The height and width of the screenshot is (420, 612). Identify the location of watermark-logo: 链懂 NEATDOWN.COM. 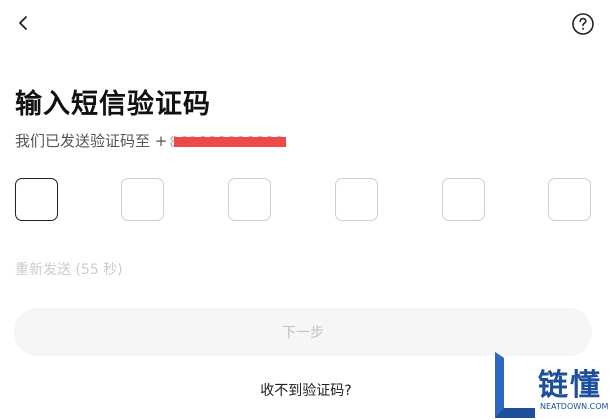
(553, 386).